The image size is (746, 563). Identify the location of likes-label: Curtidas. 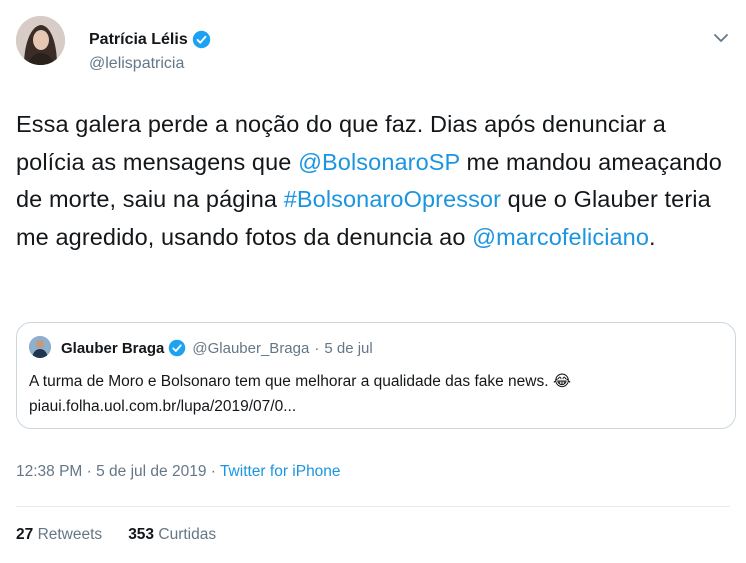
(187, 534).